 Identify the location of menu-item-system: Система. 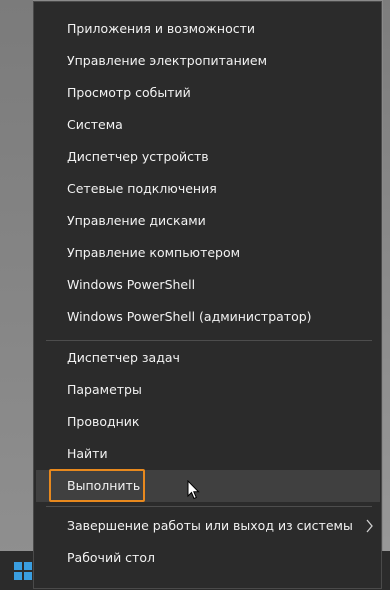
(208, 125).